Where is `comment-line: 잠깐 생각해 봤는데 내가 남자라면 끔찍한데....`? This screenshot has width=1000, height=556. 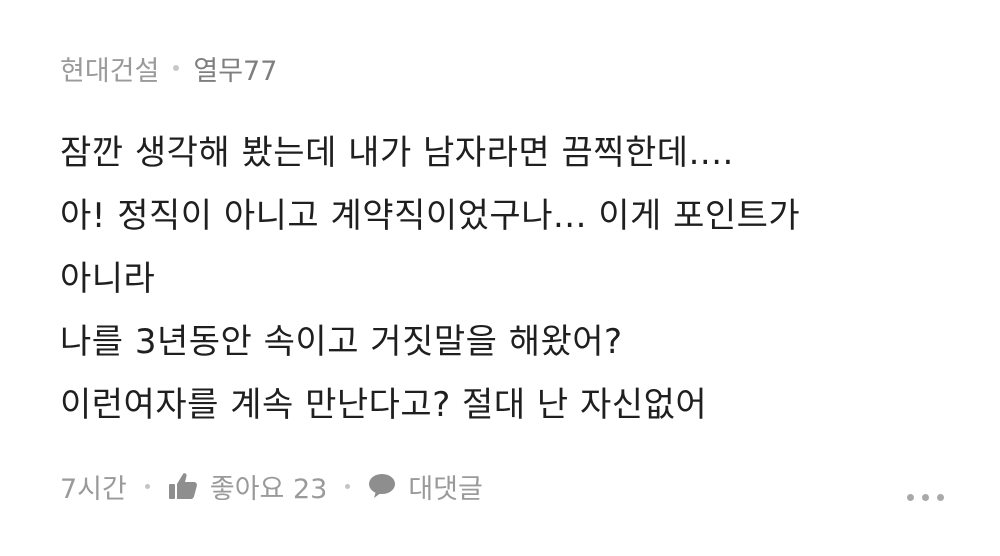 comment-line: 잠깐 생각해 봤는데 내가 남자라면 끔찍한데.... is located at coordinates (397, 153).